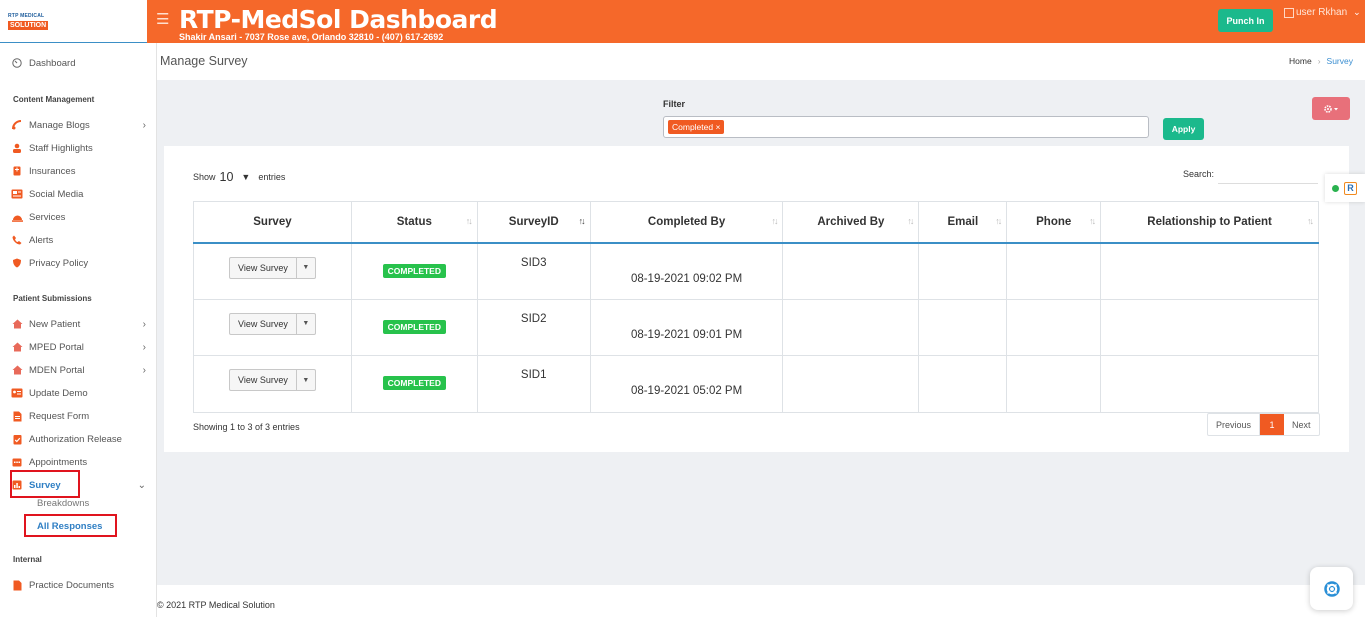  I want to click on sidebar-item-practice-documents: Practice Documents, so click(78, 585).